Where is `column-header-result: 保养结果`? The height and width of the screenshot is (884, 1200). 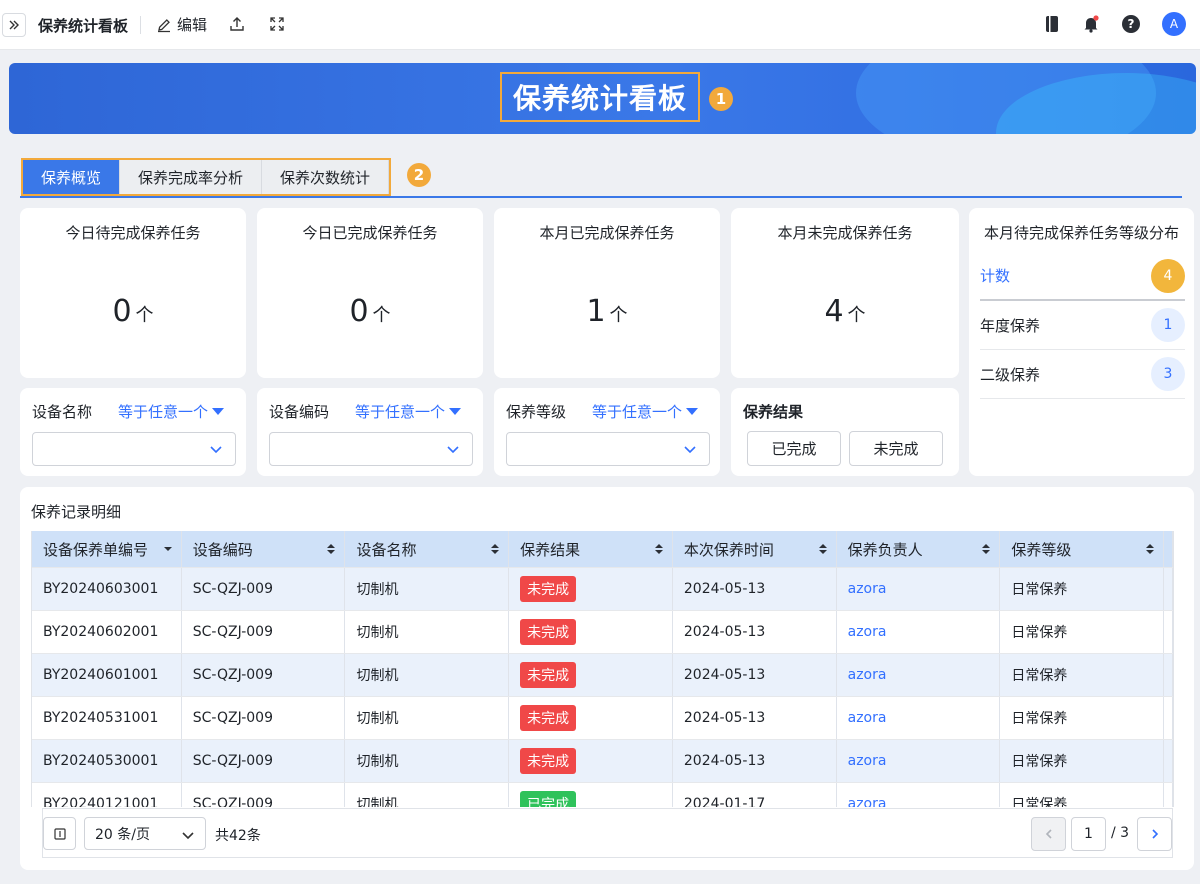
column-header-result: 保养结果 is located at coordinates (591, 549).